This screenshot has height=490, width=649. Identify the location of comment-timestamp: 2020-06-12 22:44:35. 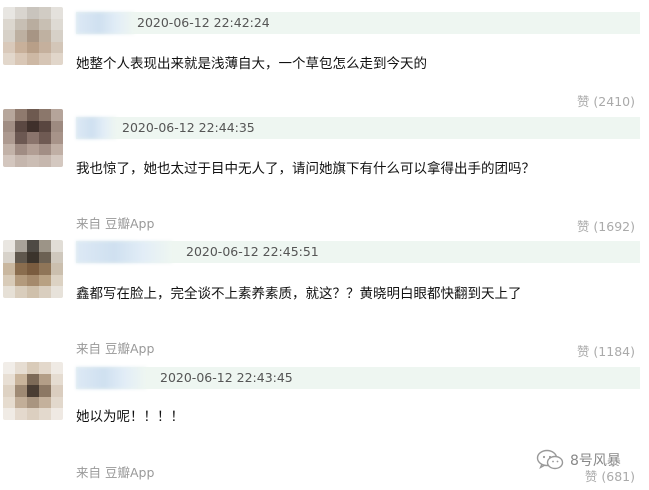
(188, 127).